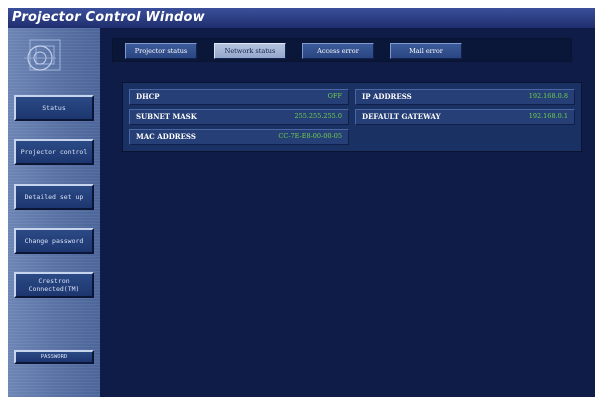  I want to click on mac-address-row: MAC ADDRESS CC-7E-E8-00-00-05, so click(239, 137).